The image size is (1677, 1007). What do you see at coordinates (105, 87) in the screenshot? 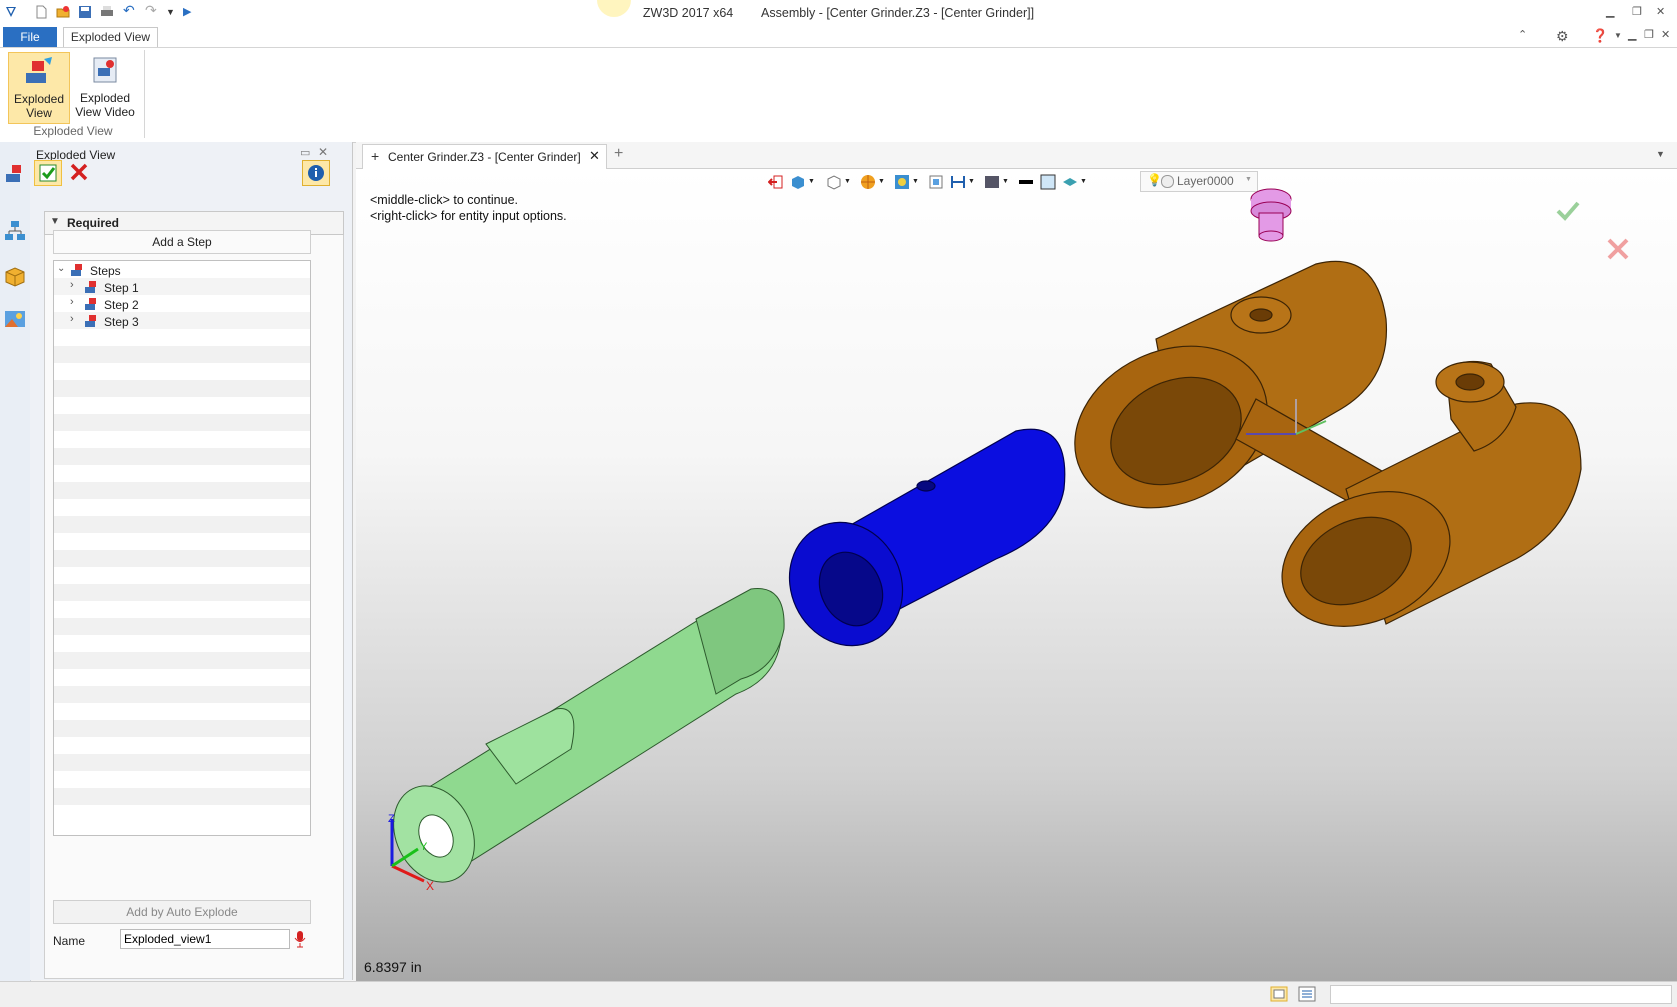
I see `exploded-view-video-button: Exploded View Video` at bounding box center [105, 87].